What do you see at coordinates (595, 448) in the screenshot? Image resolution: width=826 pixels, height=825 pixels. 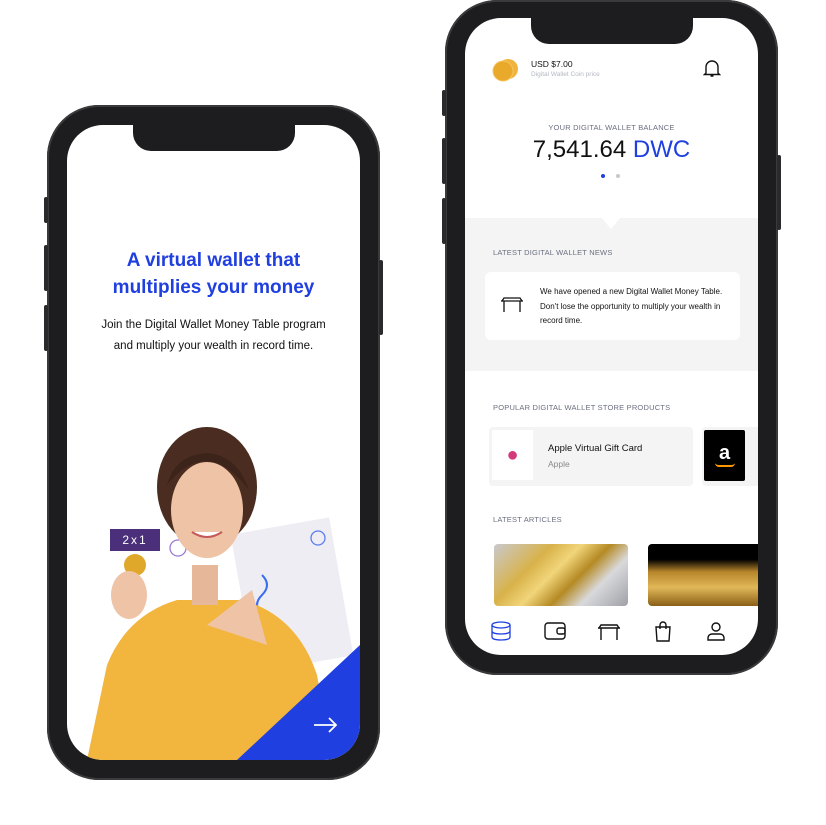 I see `product-name: Apple Virtual Gift Card` at bounding box center [595, 448].